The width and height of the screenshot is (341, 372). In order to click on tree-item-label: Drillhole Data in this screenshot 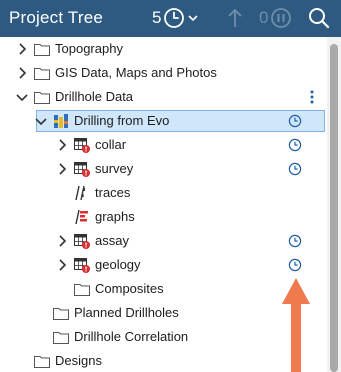, I will do `click(94, 96)`.